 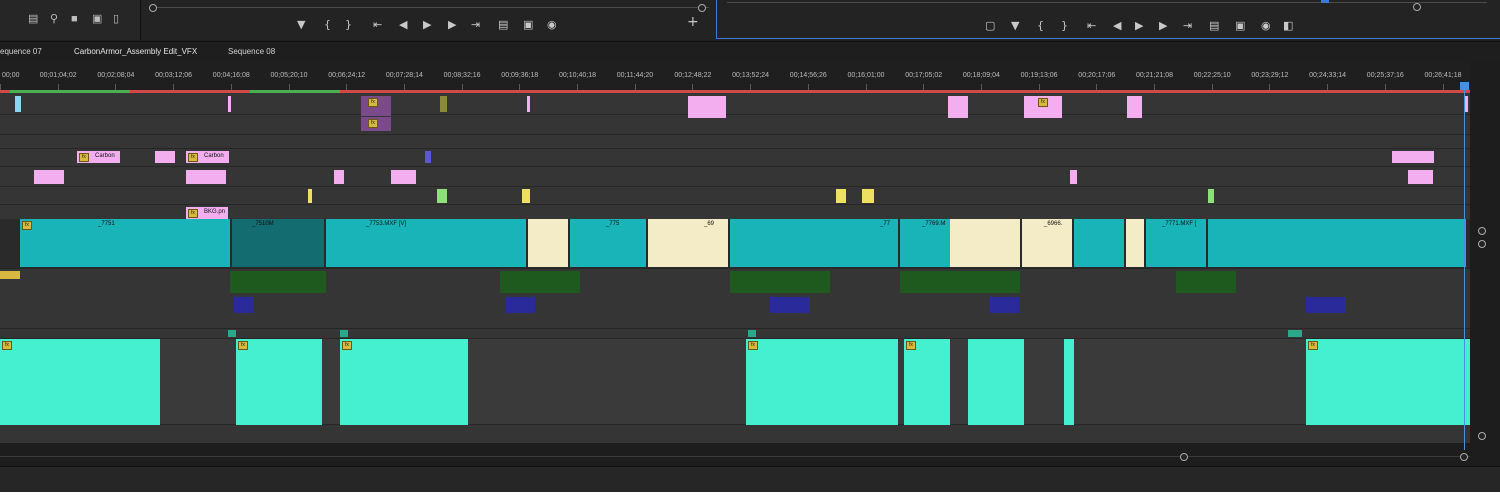 I want to click on new-item-icon: ▣, so click(x=97, y=19).